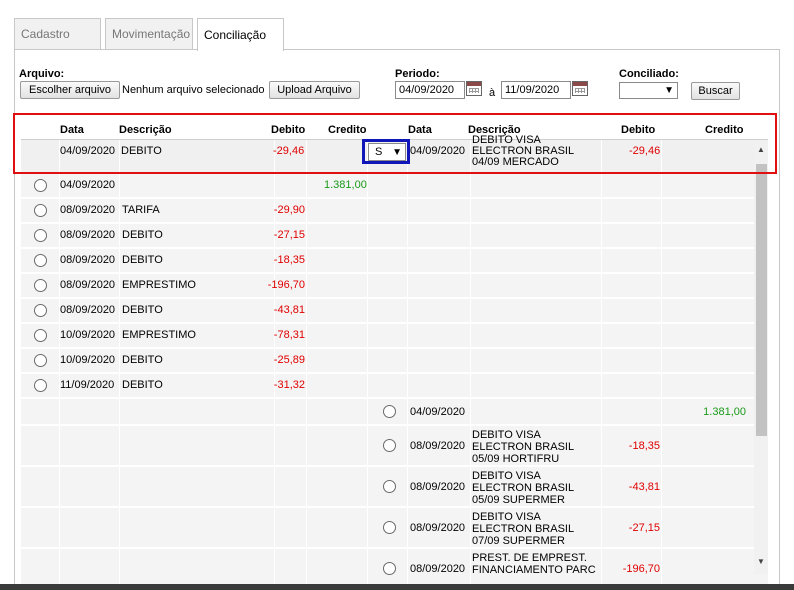 Image resolution: width=794 pixels, height=590 pixels. Describe the element at coordinates (430, 90) in the screenshot. I see `date-from-input: 04/09/2020` at that location.